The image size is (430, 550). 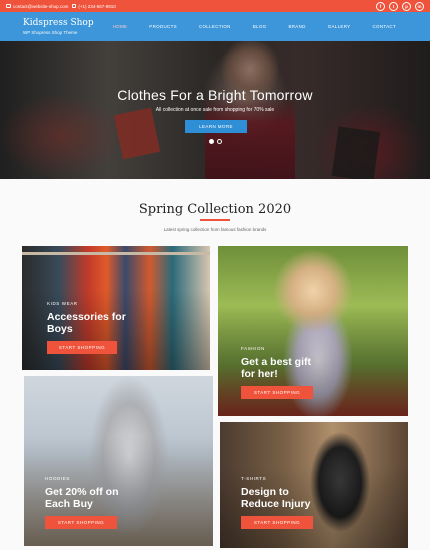 I want to click on pinterest-icon: p, so click(x=406, y=6).